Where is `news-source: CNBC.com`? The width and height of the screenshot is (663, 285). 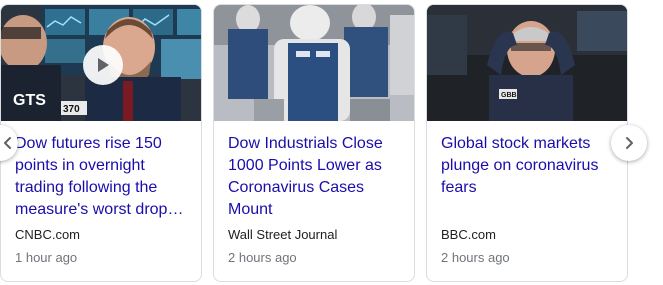
news-source: CNBC.com is located at coordinates (48, 234).